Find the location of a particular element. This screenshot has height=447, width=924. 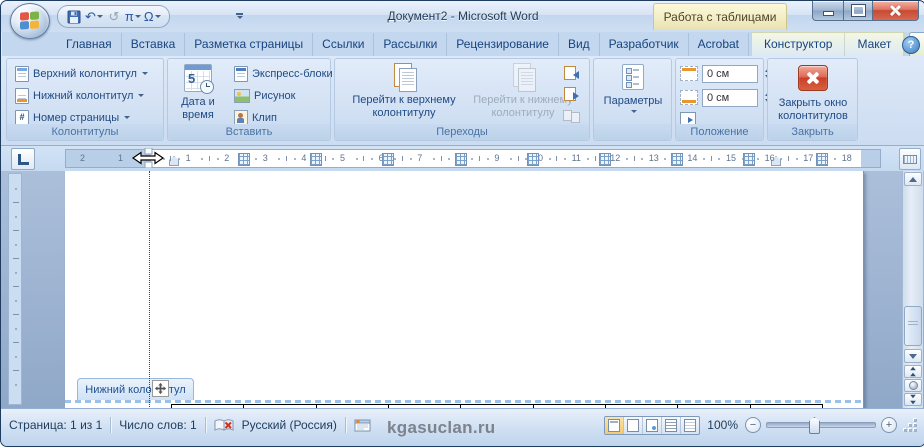

vertical-ruler is located at coordinates (15, 289).